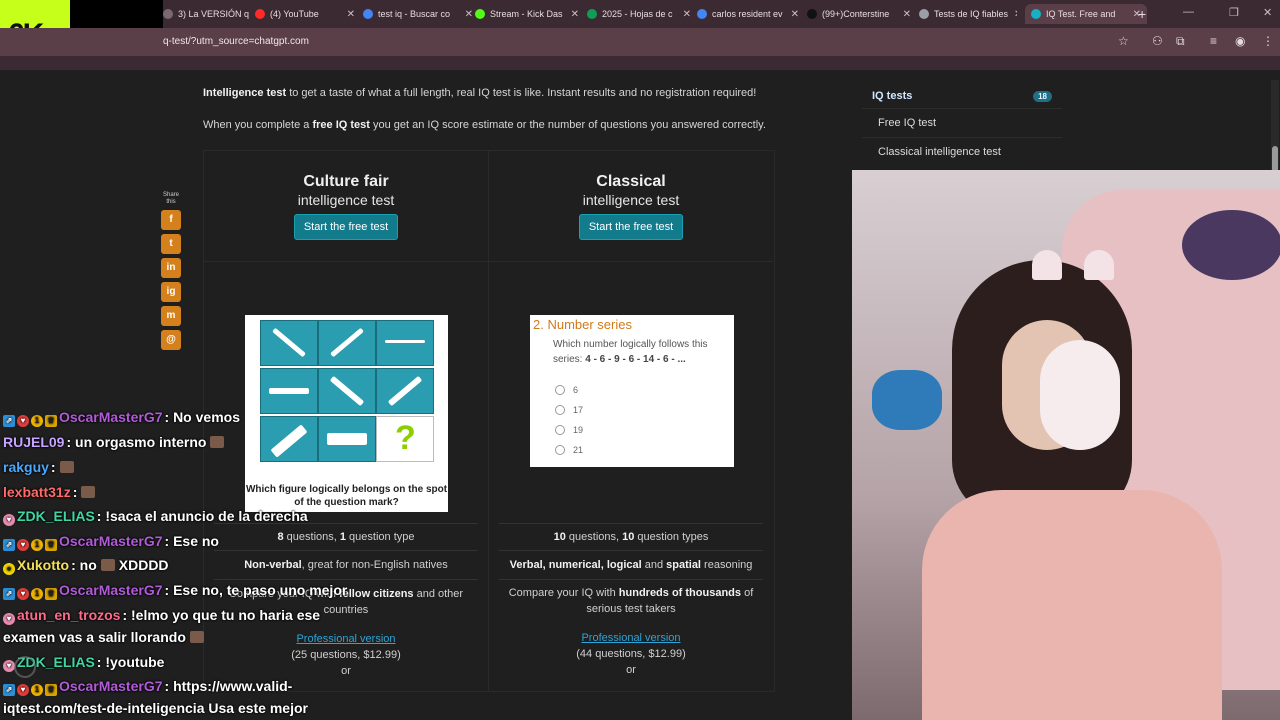 This screenshot has width=1280, height=720. I want to click on compare-a: Compare your IQ with, so click(283, 594).